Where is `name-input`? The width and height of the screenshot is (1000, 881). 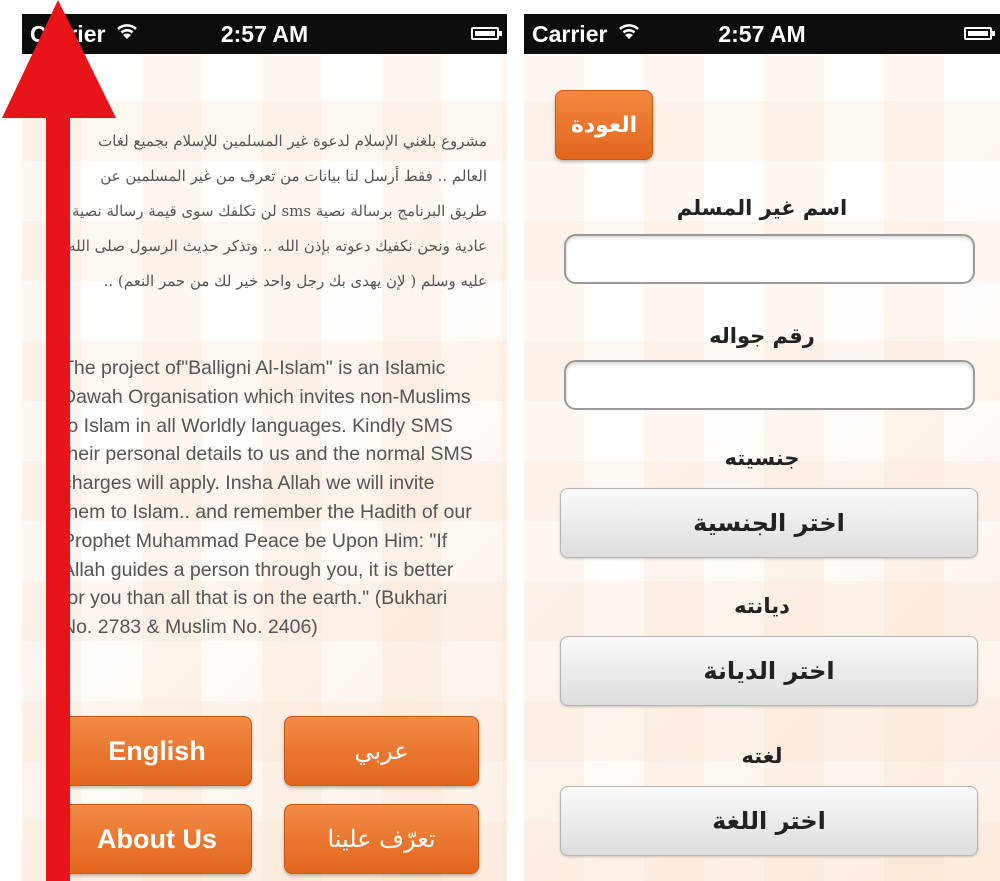 name-input is located at coordinates (769, 259).